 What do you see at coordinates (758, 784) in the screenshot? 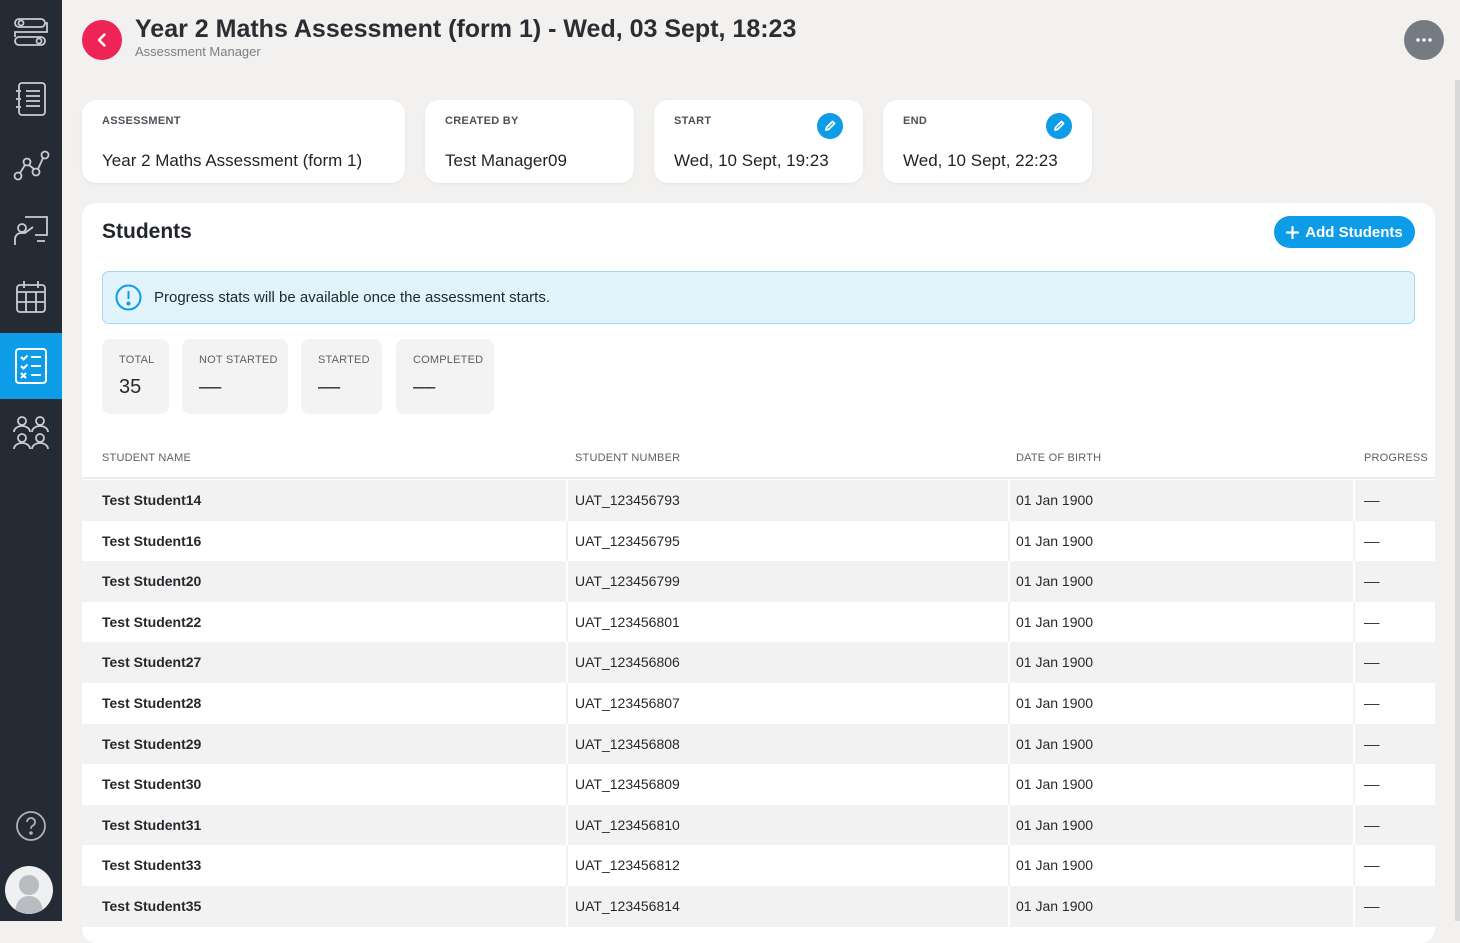
I see `table-row: Test Student30 UAT_123456809 01 Jan 1900 ––` at bounding box center [758, 784].